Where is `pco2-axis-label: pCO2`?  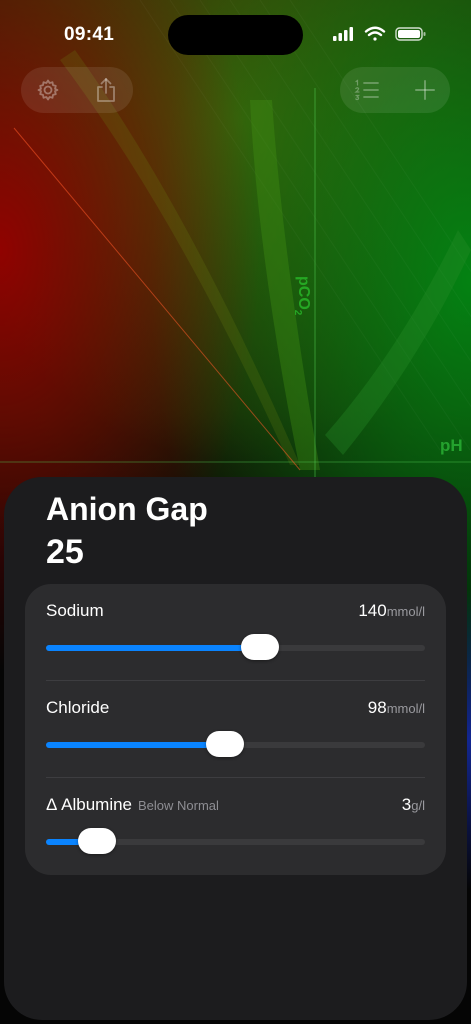
pco2-axis-label: pCO2 is located at coordinates (301, 296).